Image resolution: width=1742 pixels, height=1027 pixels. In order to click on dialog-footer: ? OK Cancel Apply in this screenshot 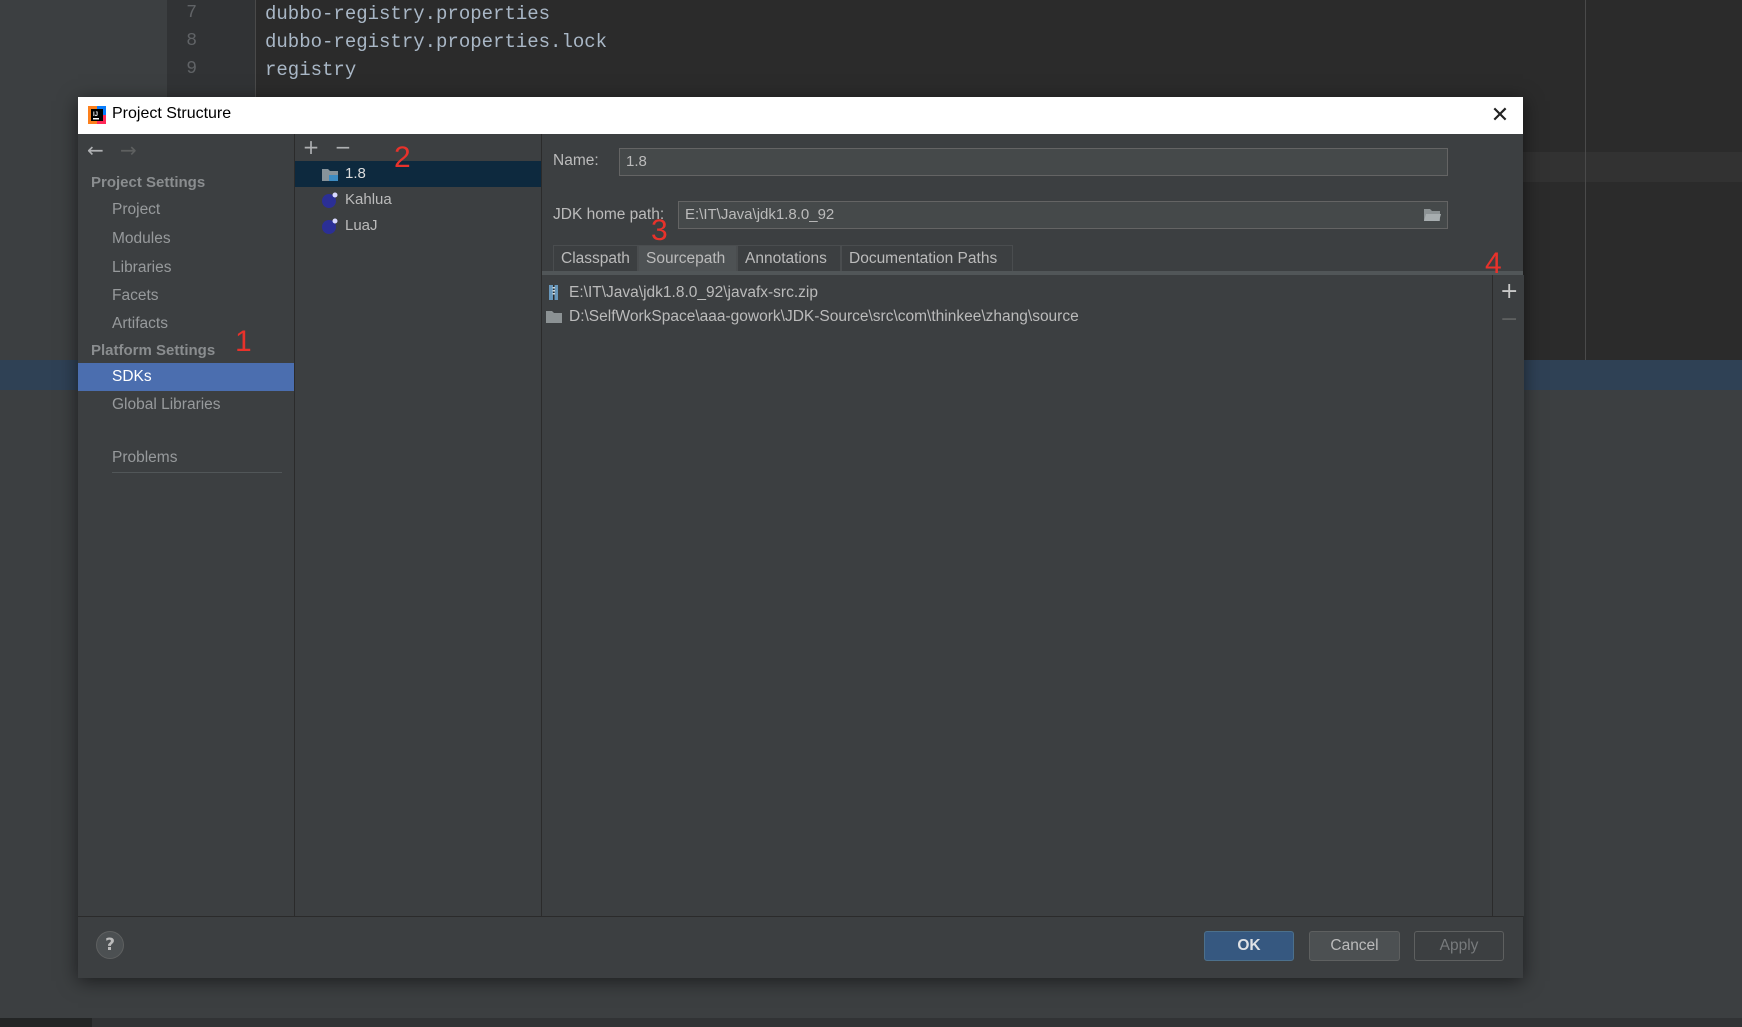, I will do `click(800, 947)`.